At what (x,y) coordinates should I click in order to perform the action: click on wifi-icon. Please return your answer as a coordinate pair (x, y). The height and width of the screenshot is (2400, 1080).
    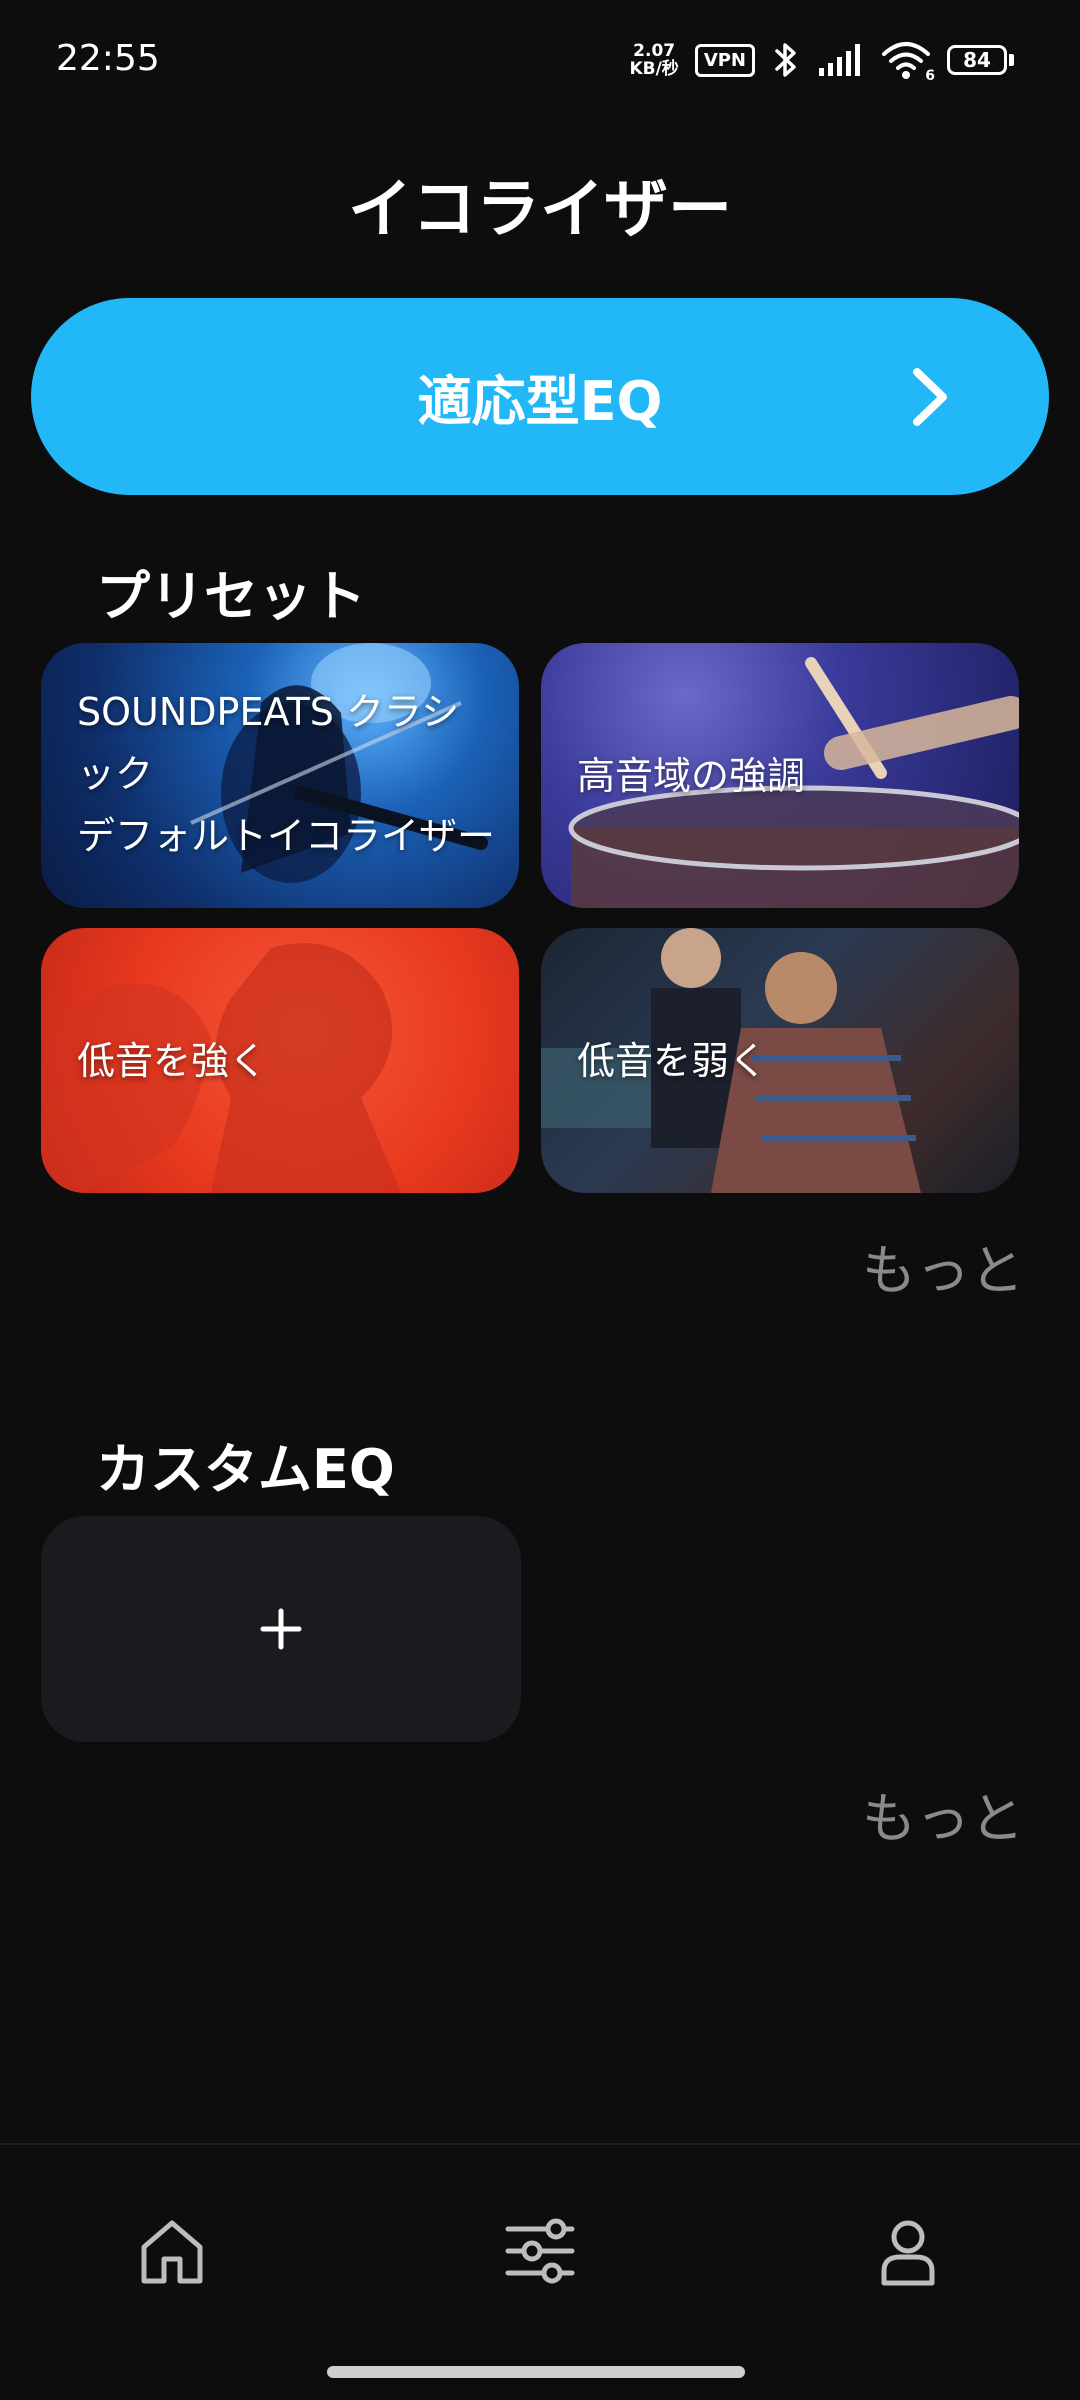
    Looking at the image, I should click on (906, 60).